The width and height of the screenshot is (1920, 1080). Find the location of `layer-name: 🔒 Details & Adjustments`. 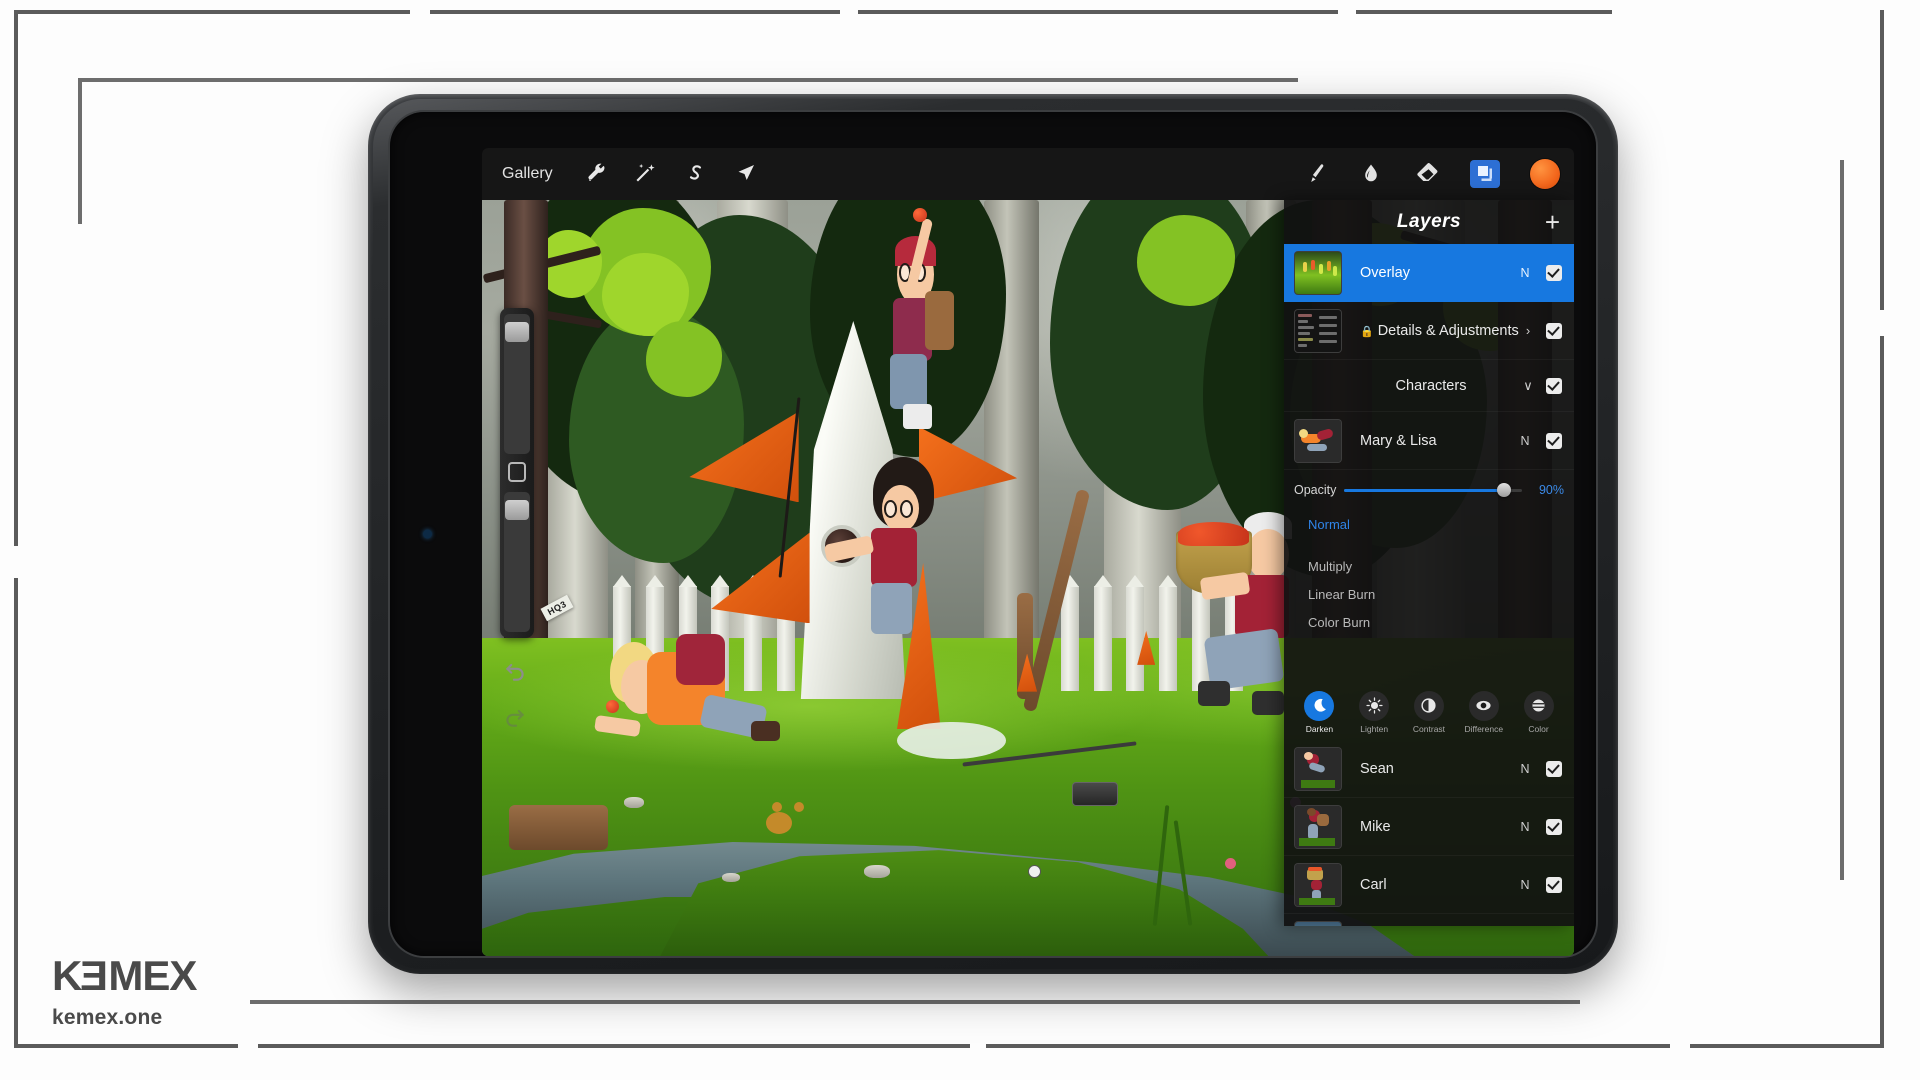

layer-name: 🔒 Details & Adjustments is located at coordinates (1431, 331).